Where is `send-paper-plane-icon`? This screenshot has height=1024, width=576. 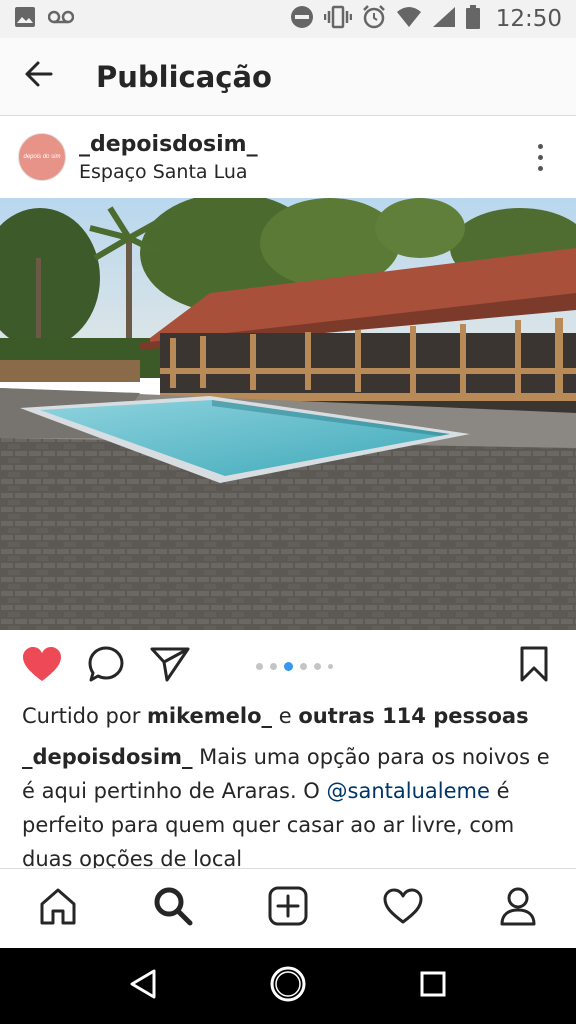 send-paper-plane-icon is located at coordinates (170, 666).